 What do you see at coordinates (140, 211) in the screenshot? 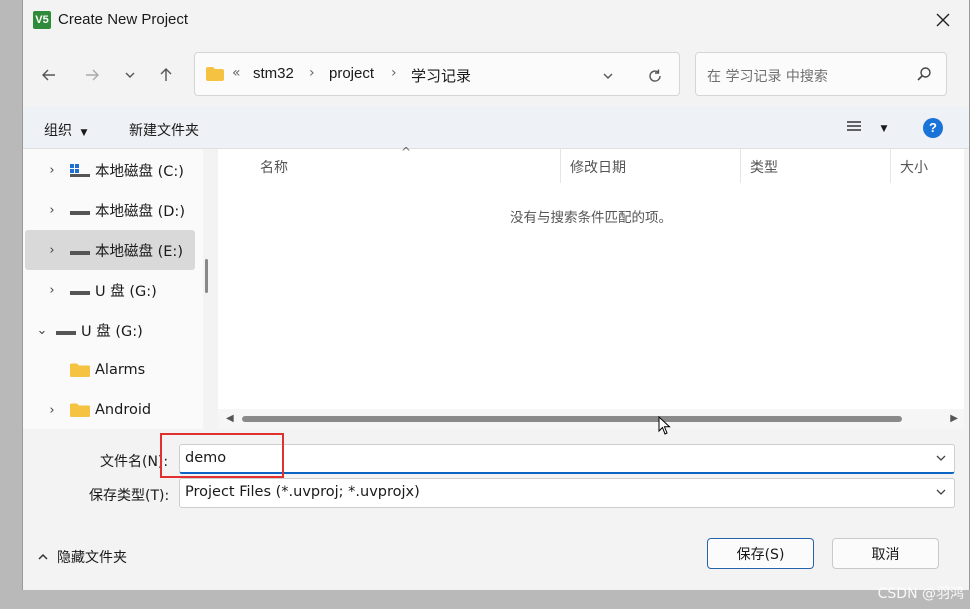
I see `sidebar-item-label: 本地磁盘 (D:)` at bounding box center [140, 211].